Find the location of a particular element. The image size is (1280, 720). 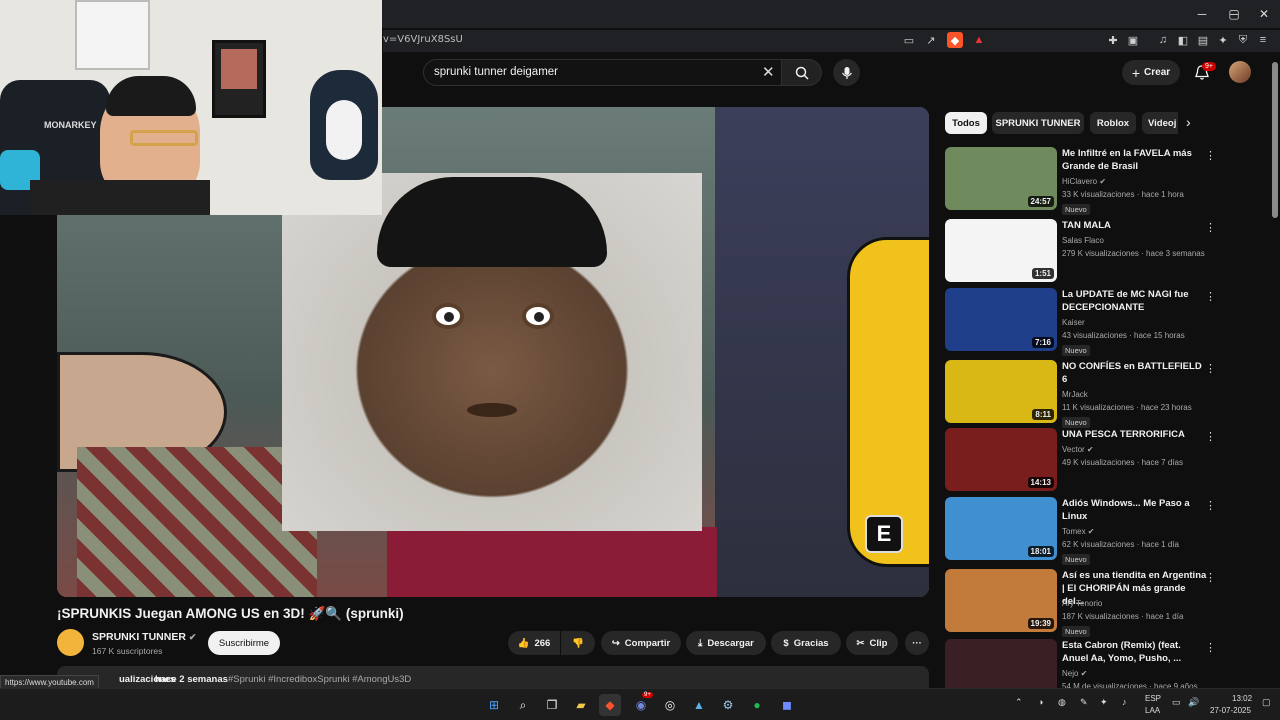

photos-icon: ▲ is located at coordinates (699, 705).